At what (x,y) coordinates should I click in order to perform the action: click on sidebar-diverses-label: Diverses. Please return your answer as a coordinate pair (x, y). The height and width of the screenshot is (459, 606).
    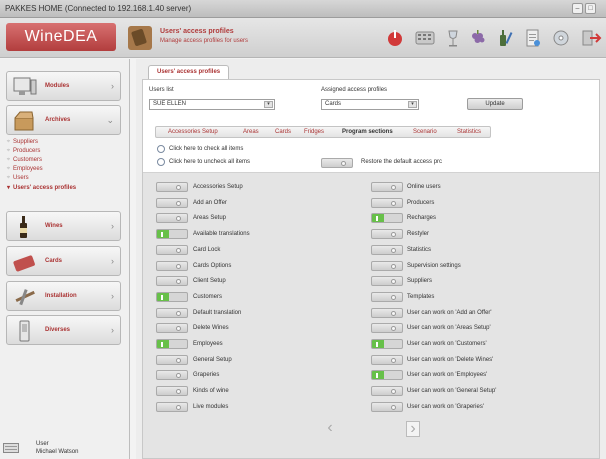
    Looking at the image, I should click on (58, 330).